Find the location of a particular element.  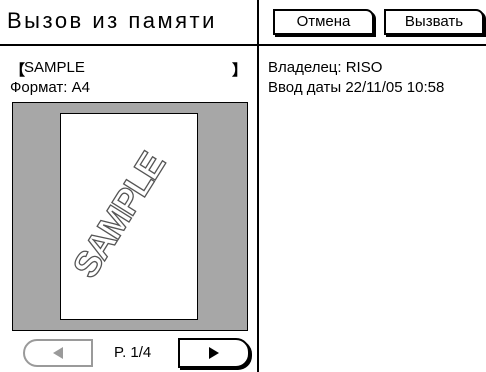

sample-watermark: SAMPLE is located at coordinates (118, 215).